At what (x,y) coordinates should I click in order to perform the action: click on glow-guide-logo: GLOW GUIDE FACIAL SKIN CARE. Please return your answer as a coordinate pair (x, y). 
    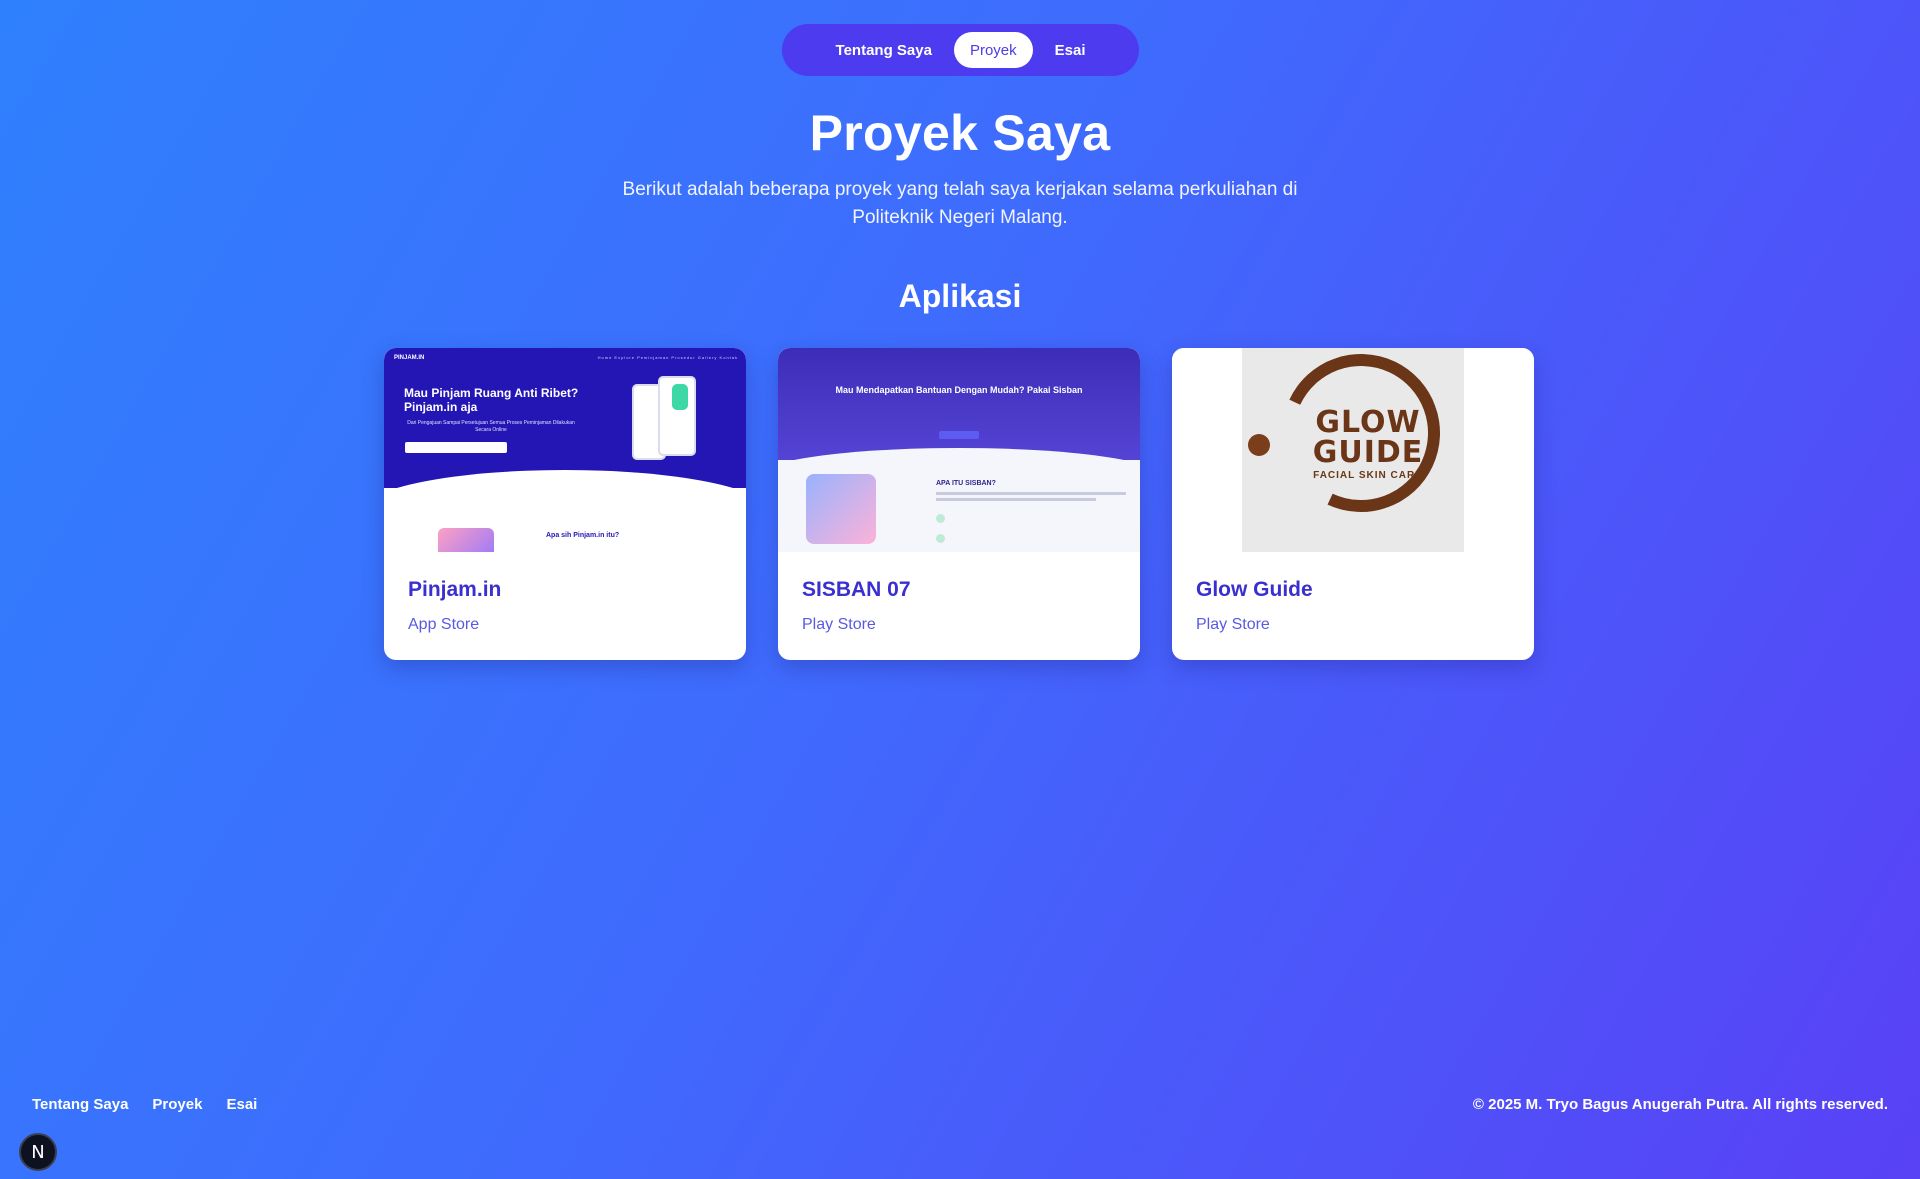
    Looking at the image, I should click on (1353, 450).